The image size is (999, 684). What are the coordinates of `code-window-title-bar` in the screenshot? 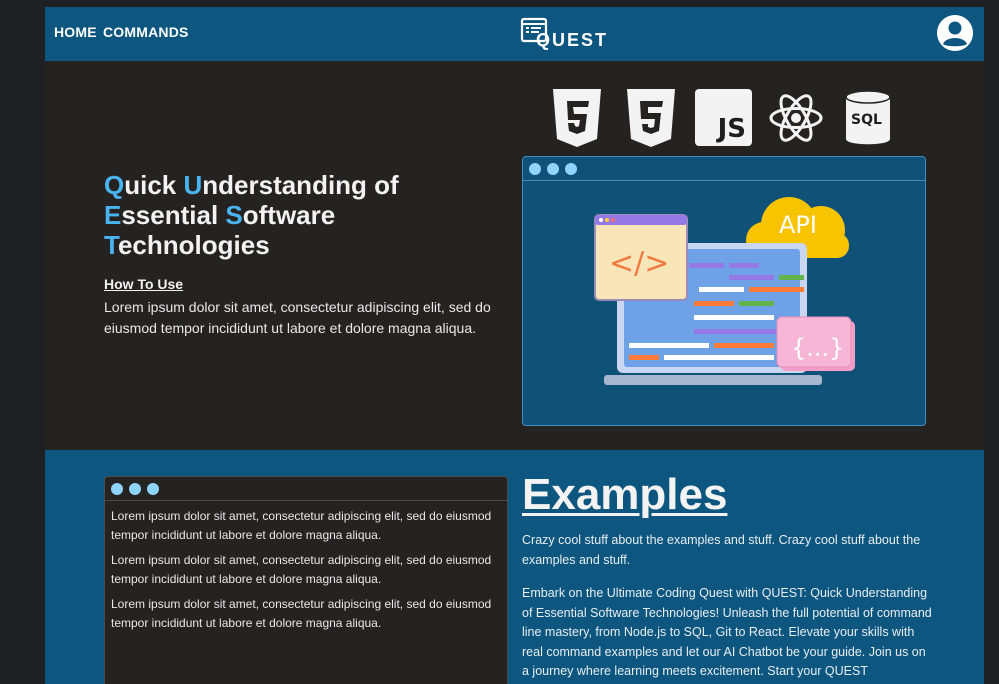 It's located at (306, 489).